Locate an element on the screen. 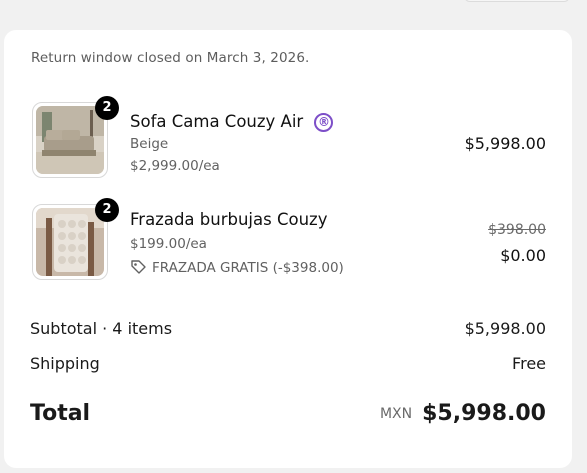 The width and height of the screenshot is (587, 473). subtotal-label: Subtotal · 4 items is located at coordinates (101, 328).